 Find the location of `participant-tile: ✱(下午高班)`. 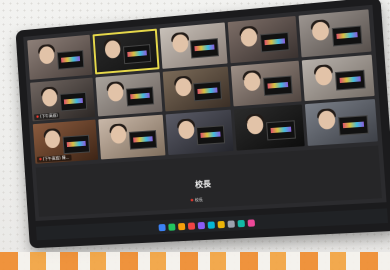

participant-tile: ✱(下午高班) is located at coordinates (62, 99).